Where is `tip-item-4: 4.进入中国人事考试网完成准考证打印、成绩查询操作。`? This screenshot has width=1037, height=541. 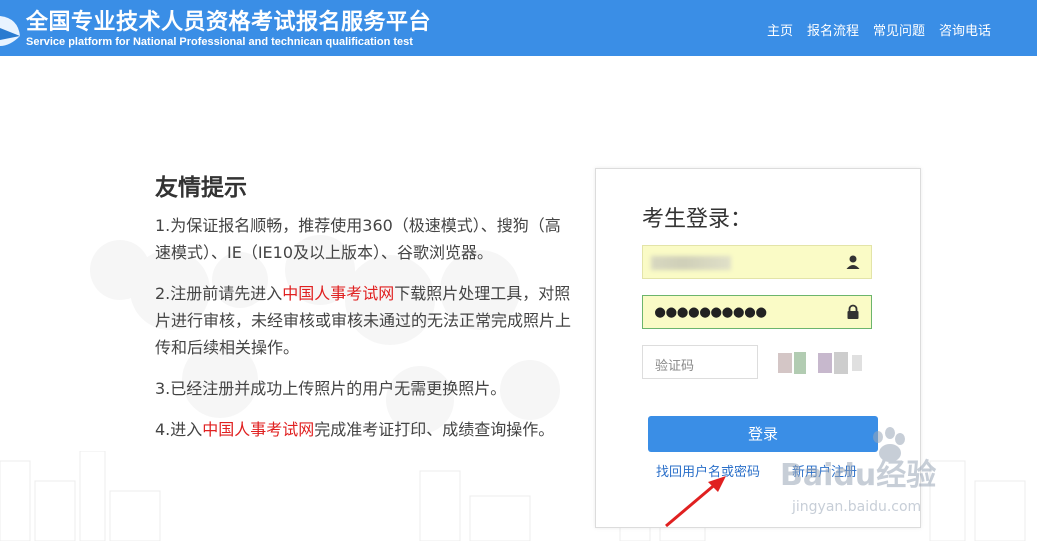 tip-item-4: 4.进入中国人事考试网完成准考证打印、成绩查询操作。 is located at coordinates (355, 429).